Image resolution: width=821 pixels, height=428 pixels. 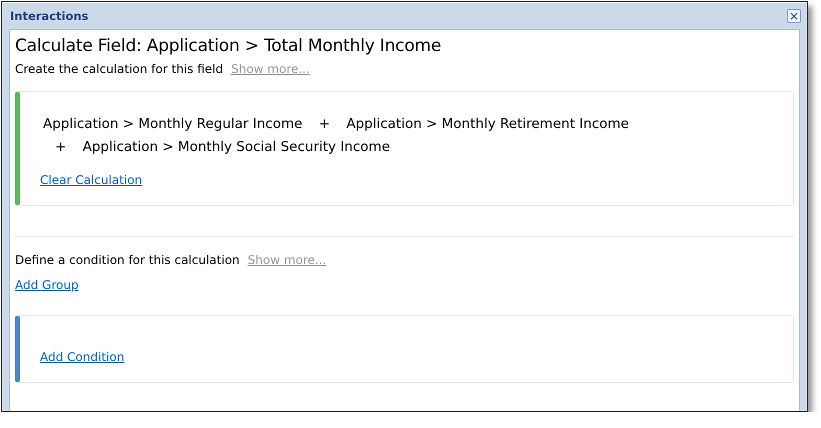 I want to click on calculation-prompt: Create the calculation for this field, so click(x=119, y=69).